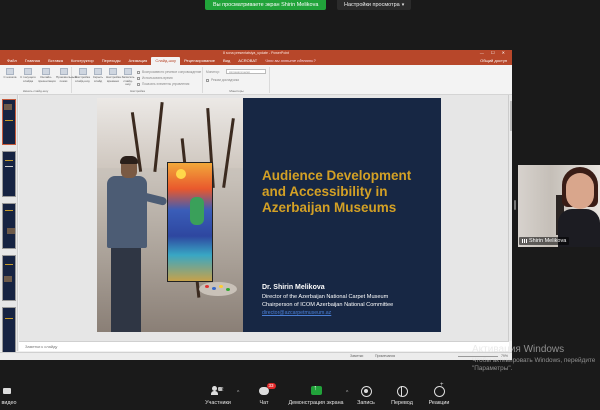  I want to click on monitor-label: Монитор:, so click(213, 72).